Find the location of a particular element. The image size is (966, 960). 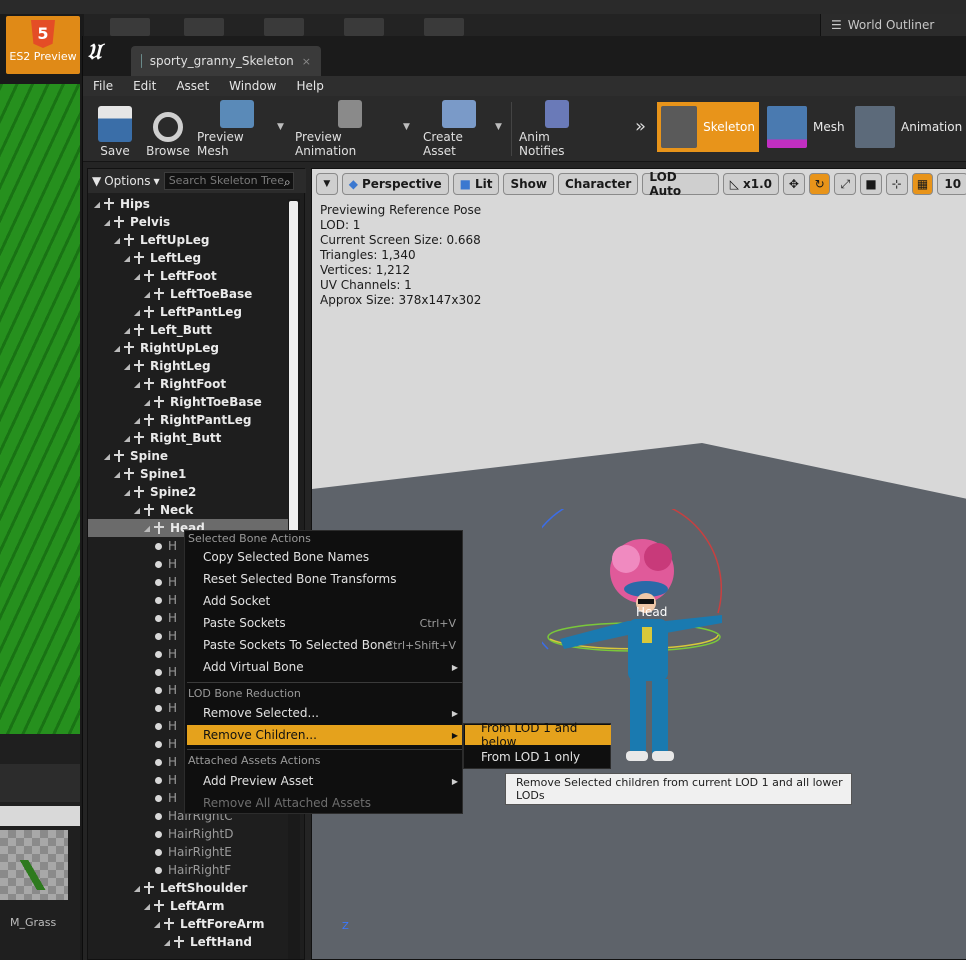

mode-skeleton-button: Skeleton is located at coordinates (708, 127).